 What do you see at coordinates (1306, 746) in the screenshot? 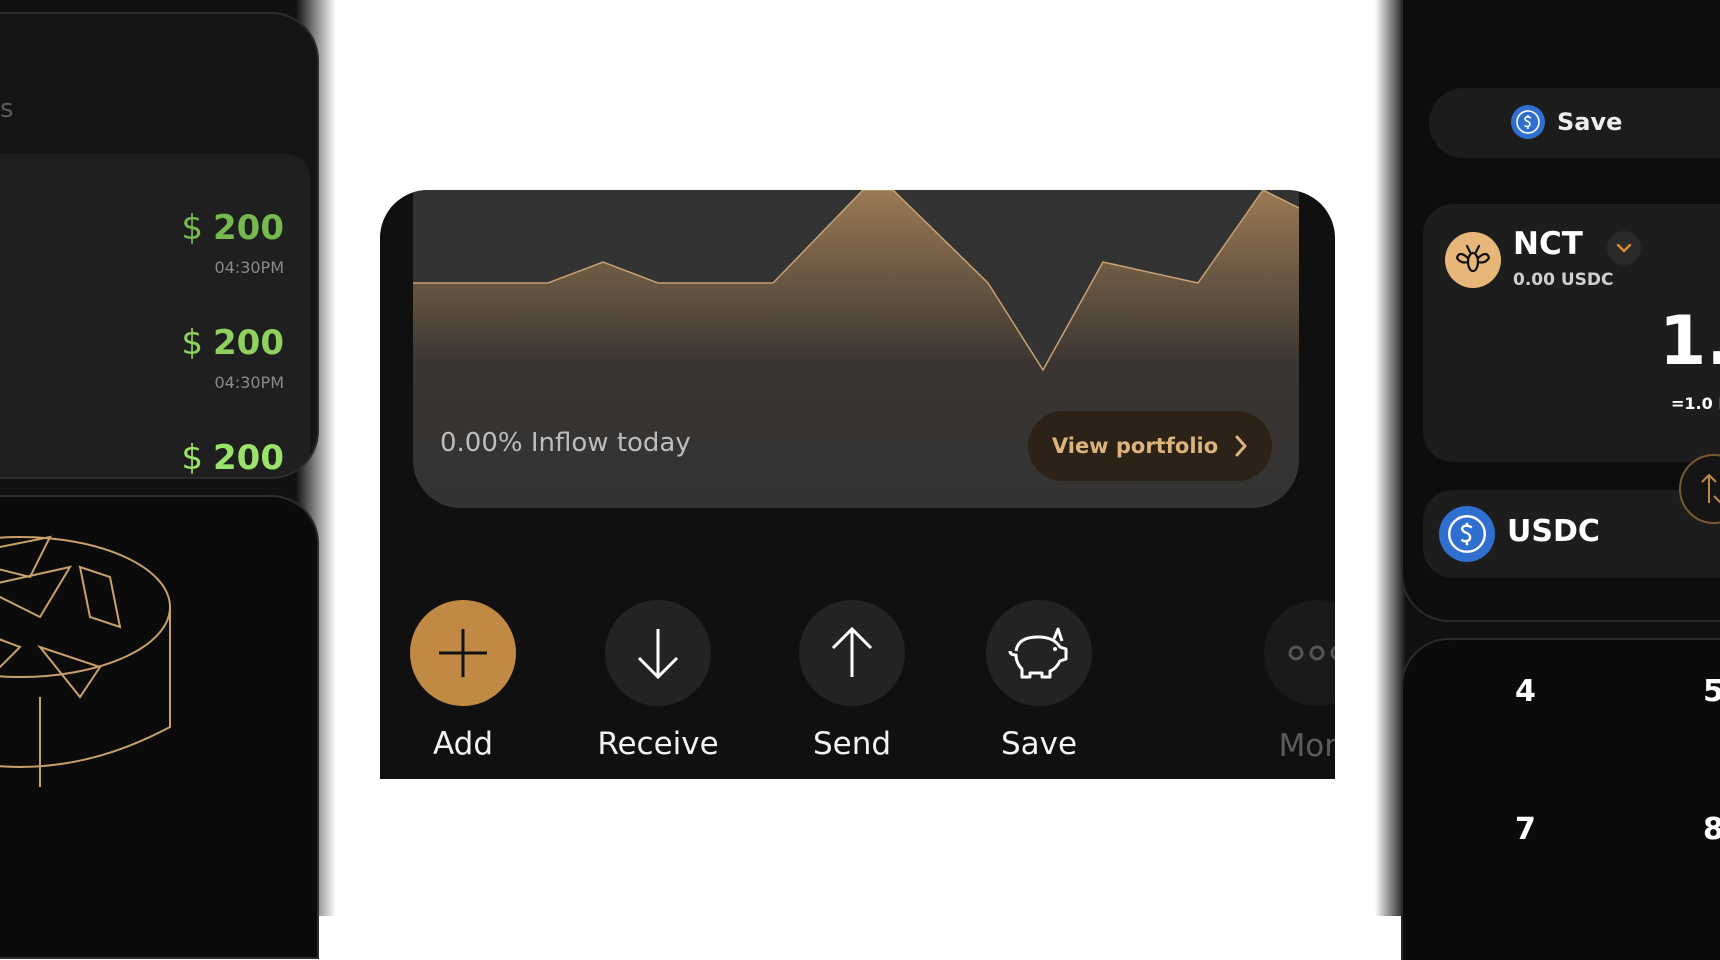
I see `more-label: More` at bounding box center [1306, 746].